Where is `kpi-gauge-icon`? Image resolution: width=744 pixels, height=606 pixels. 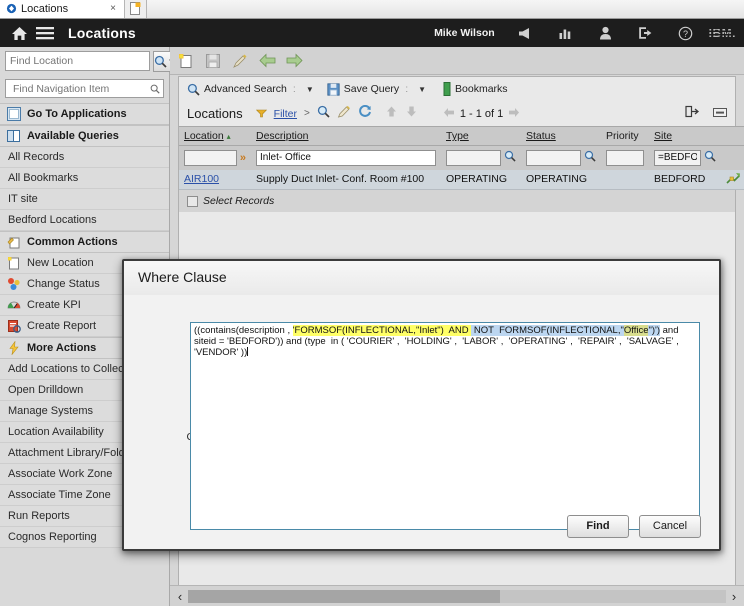
kpi-gauge-icon is located at coordinates (13, 305).